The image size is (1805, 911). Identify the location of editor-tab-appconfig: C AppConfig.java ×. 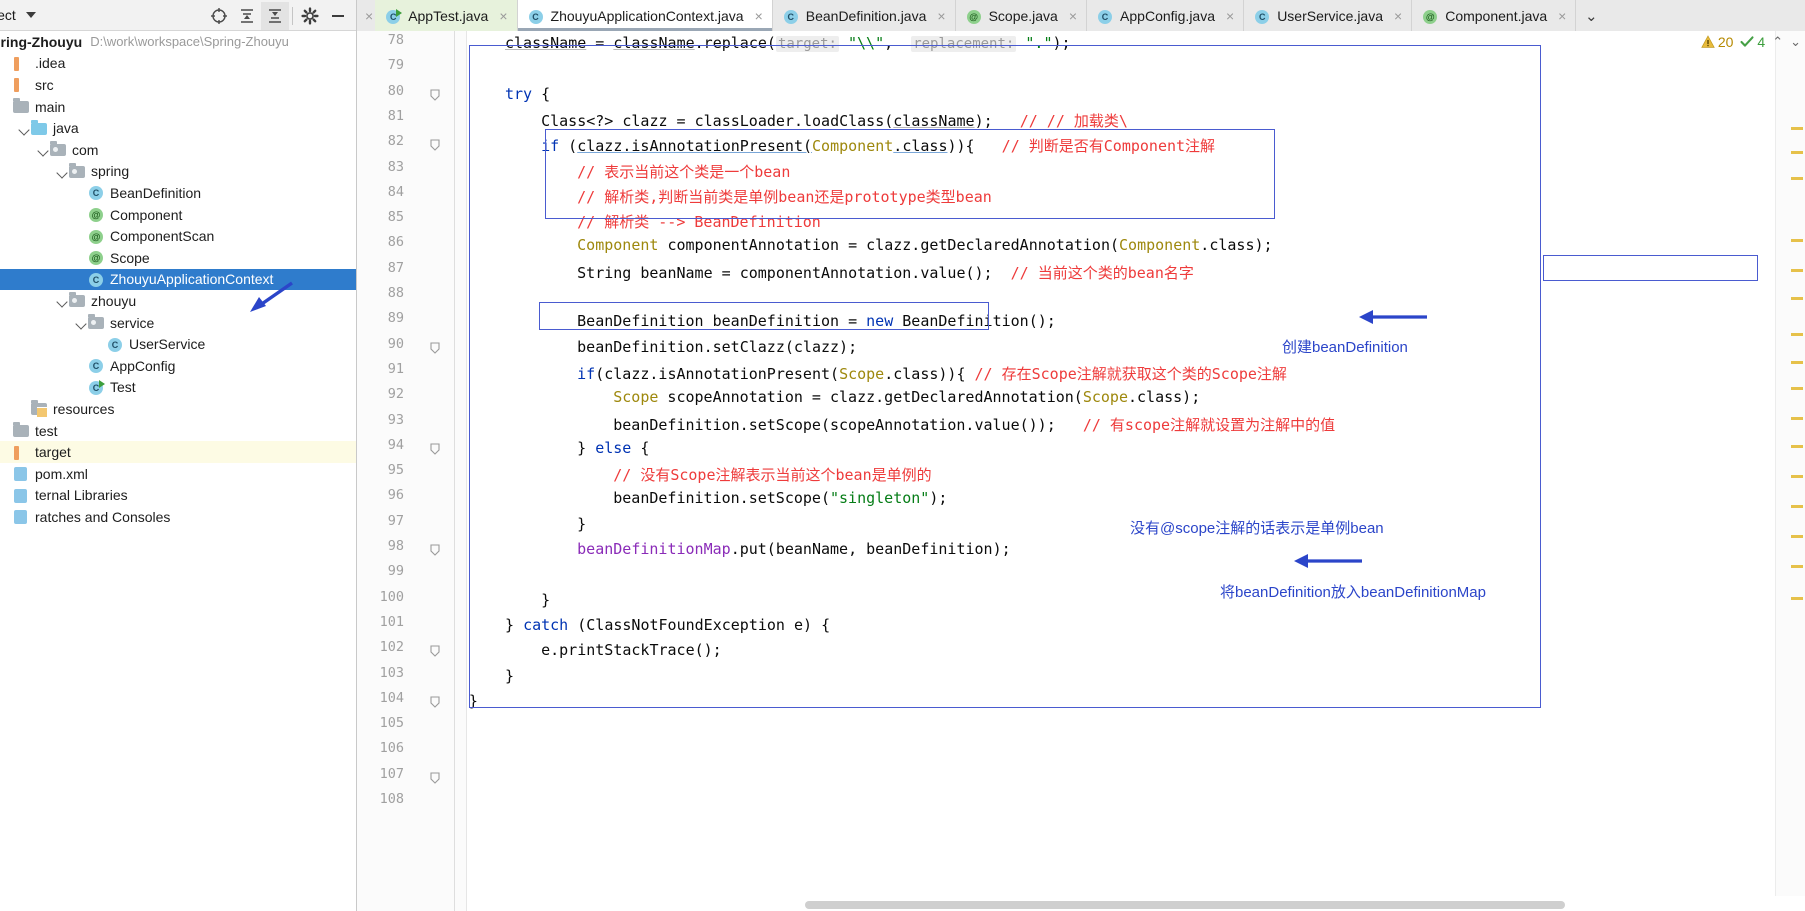
(1166, 15).